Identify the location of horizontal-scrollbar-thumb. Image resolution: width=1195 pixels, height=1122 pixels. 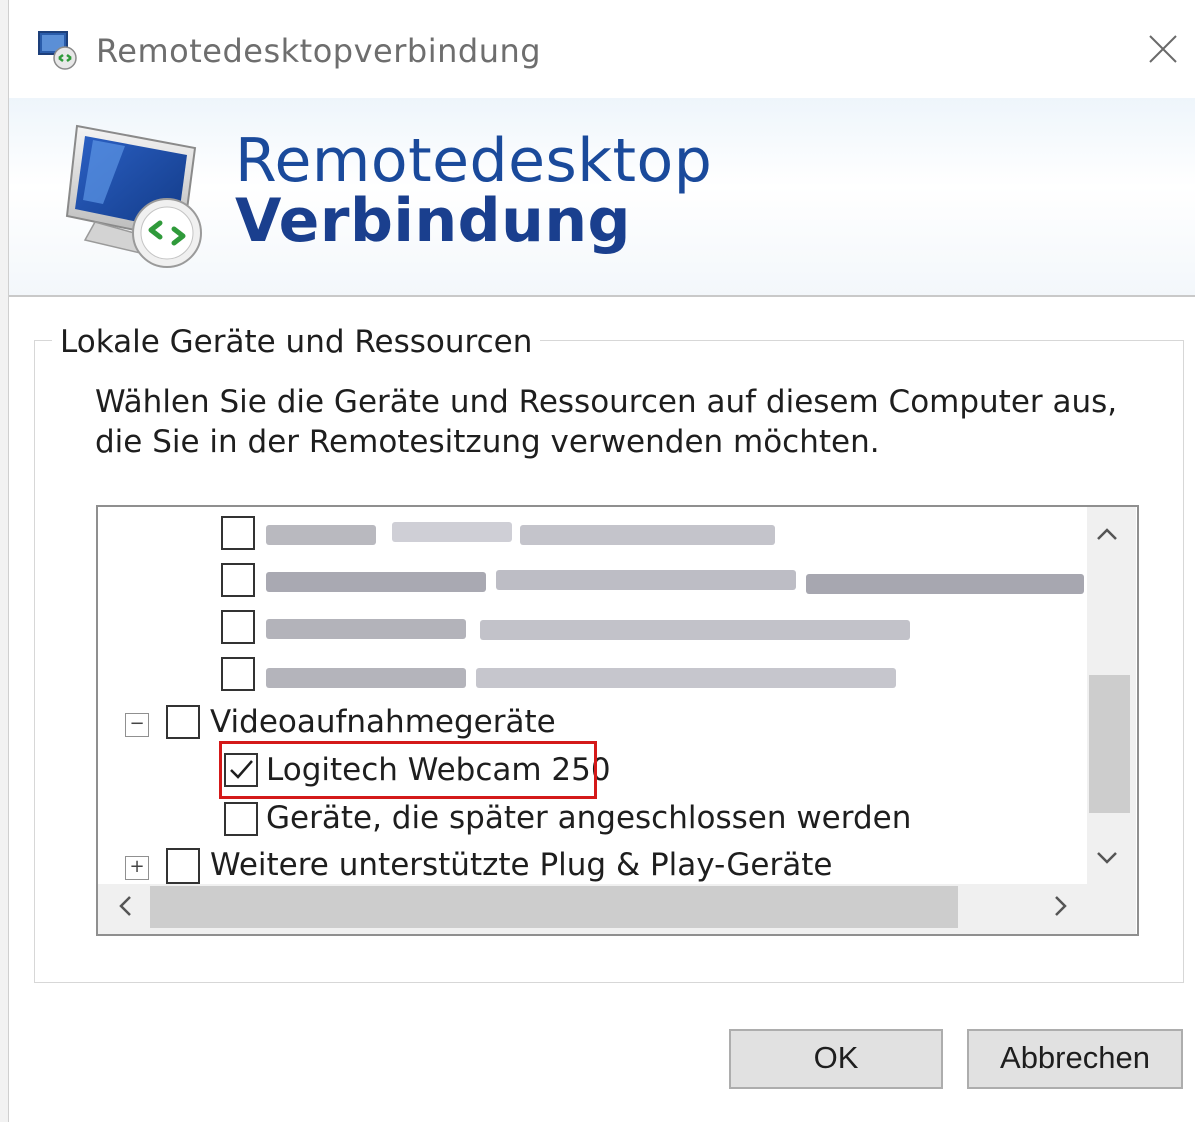
(554, 907).